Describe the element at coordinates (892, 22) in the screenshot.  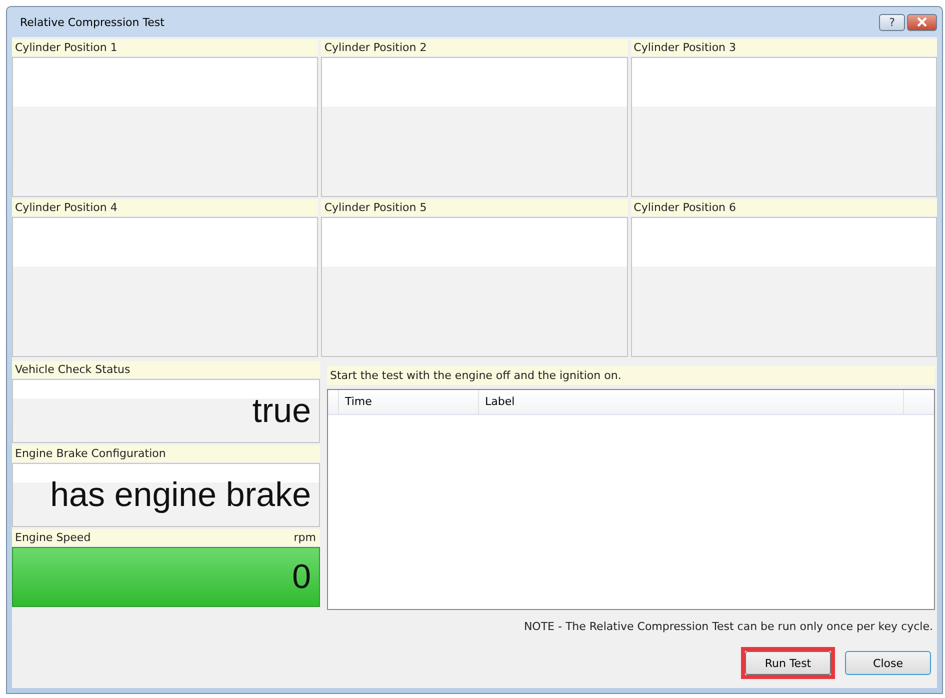
I see `help-button: ?` at that location.